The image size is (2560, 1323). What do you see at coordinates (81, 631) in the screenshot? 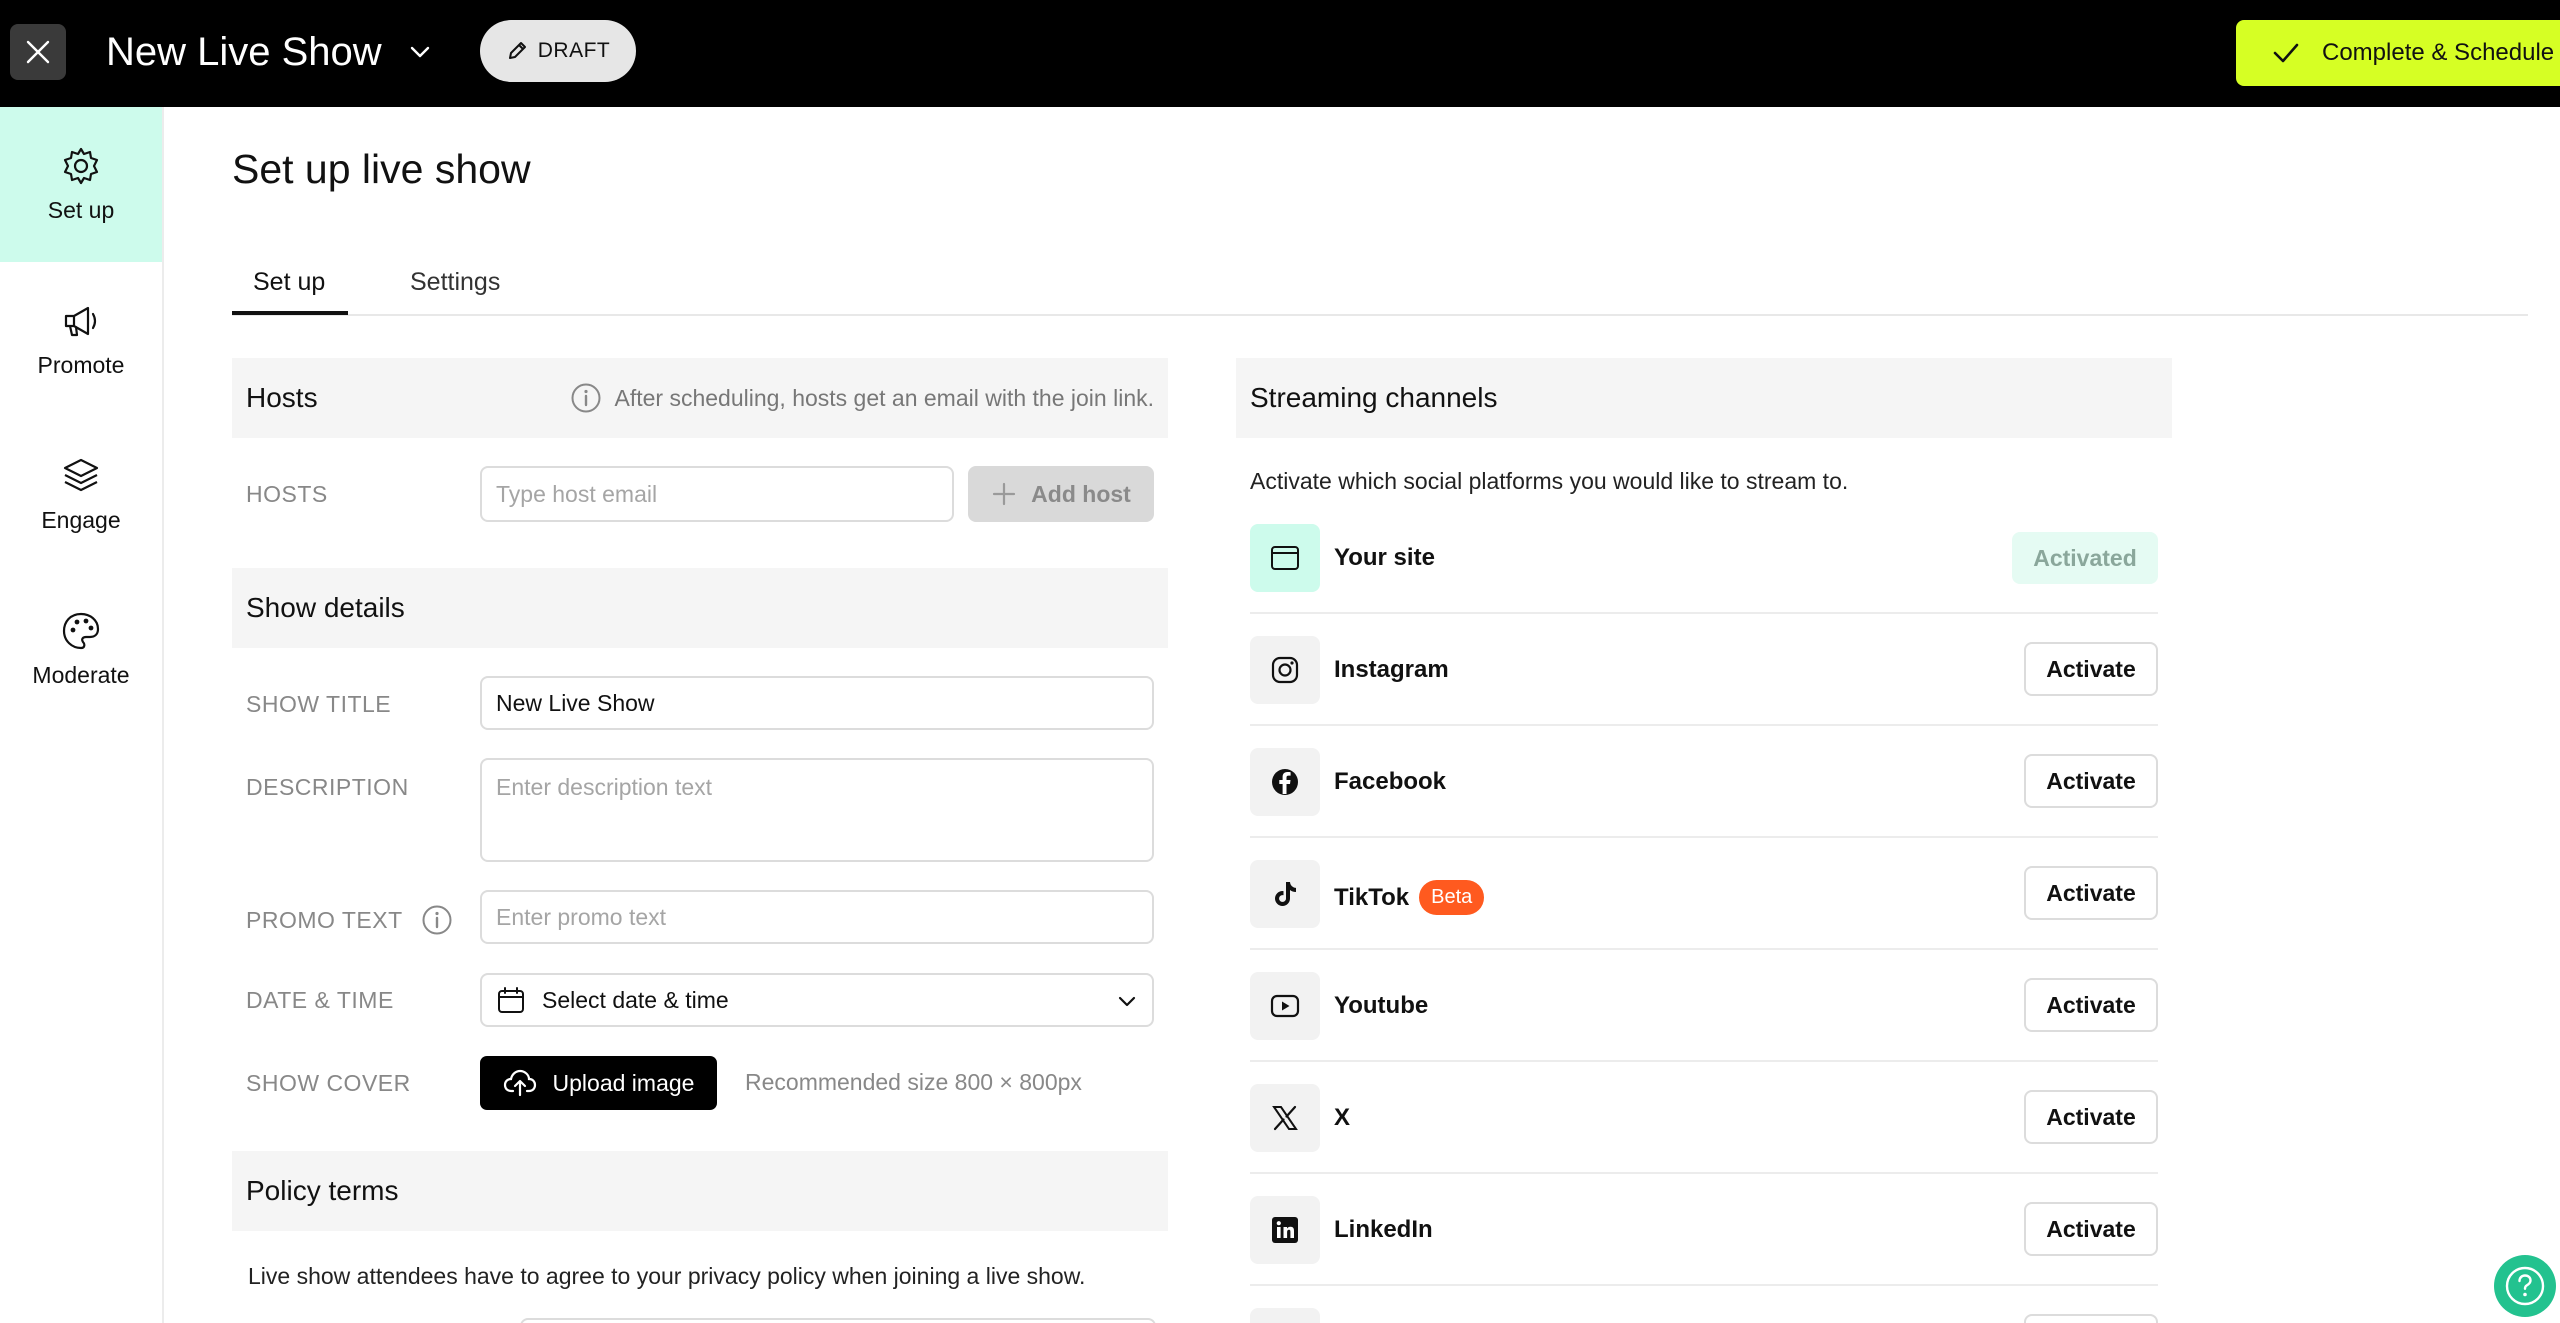
I see `palette-icon` at bounding box center [81, 631].